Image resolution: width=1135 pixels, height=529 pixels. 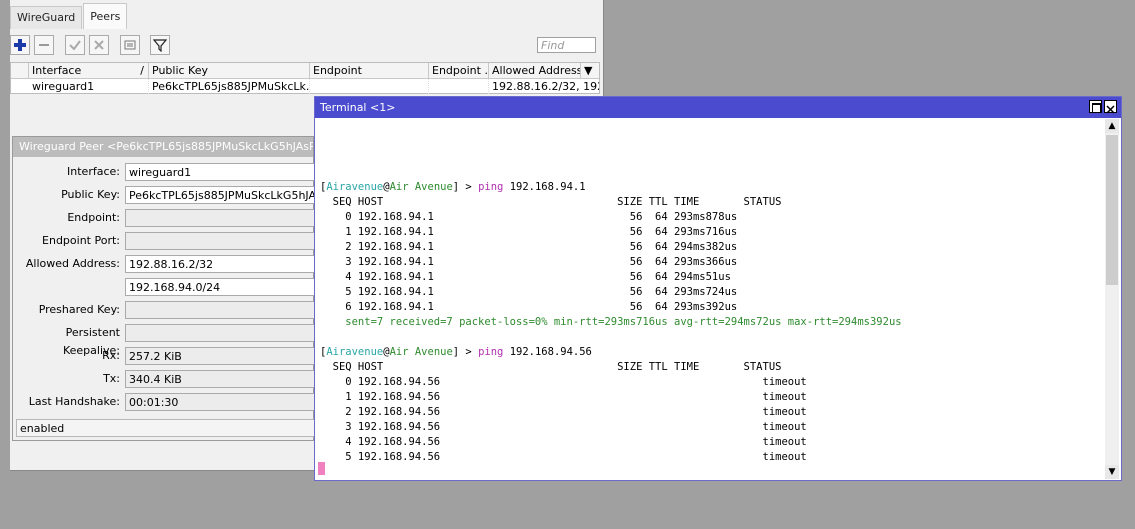 What do you see at coordinates (550, 352) in the screenshot?
I see `command-arg-2: 192.168.94.56` at bounding box center [550, 352].